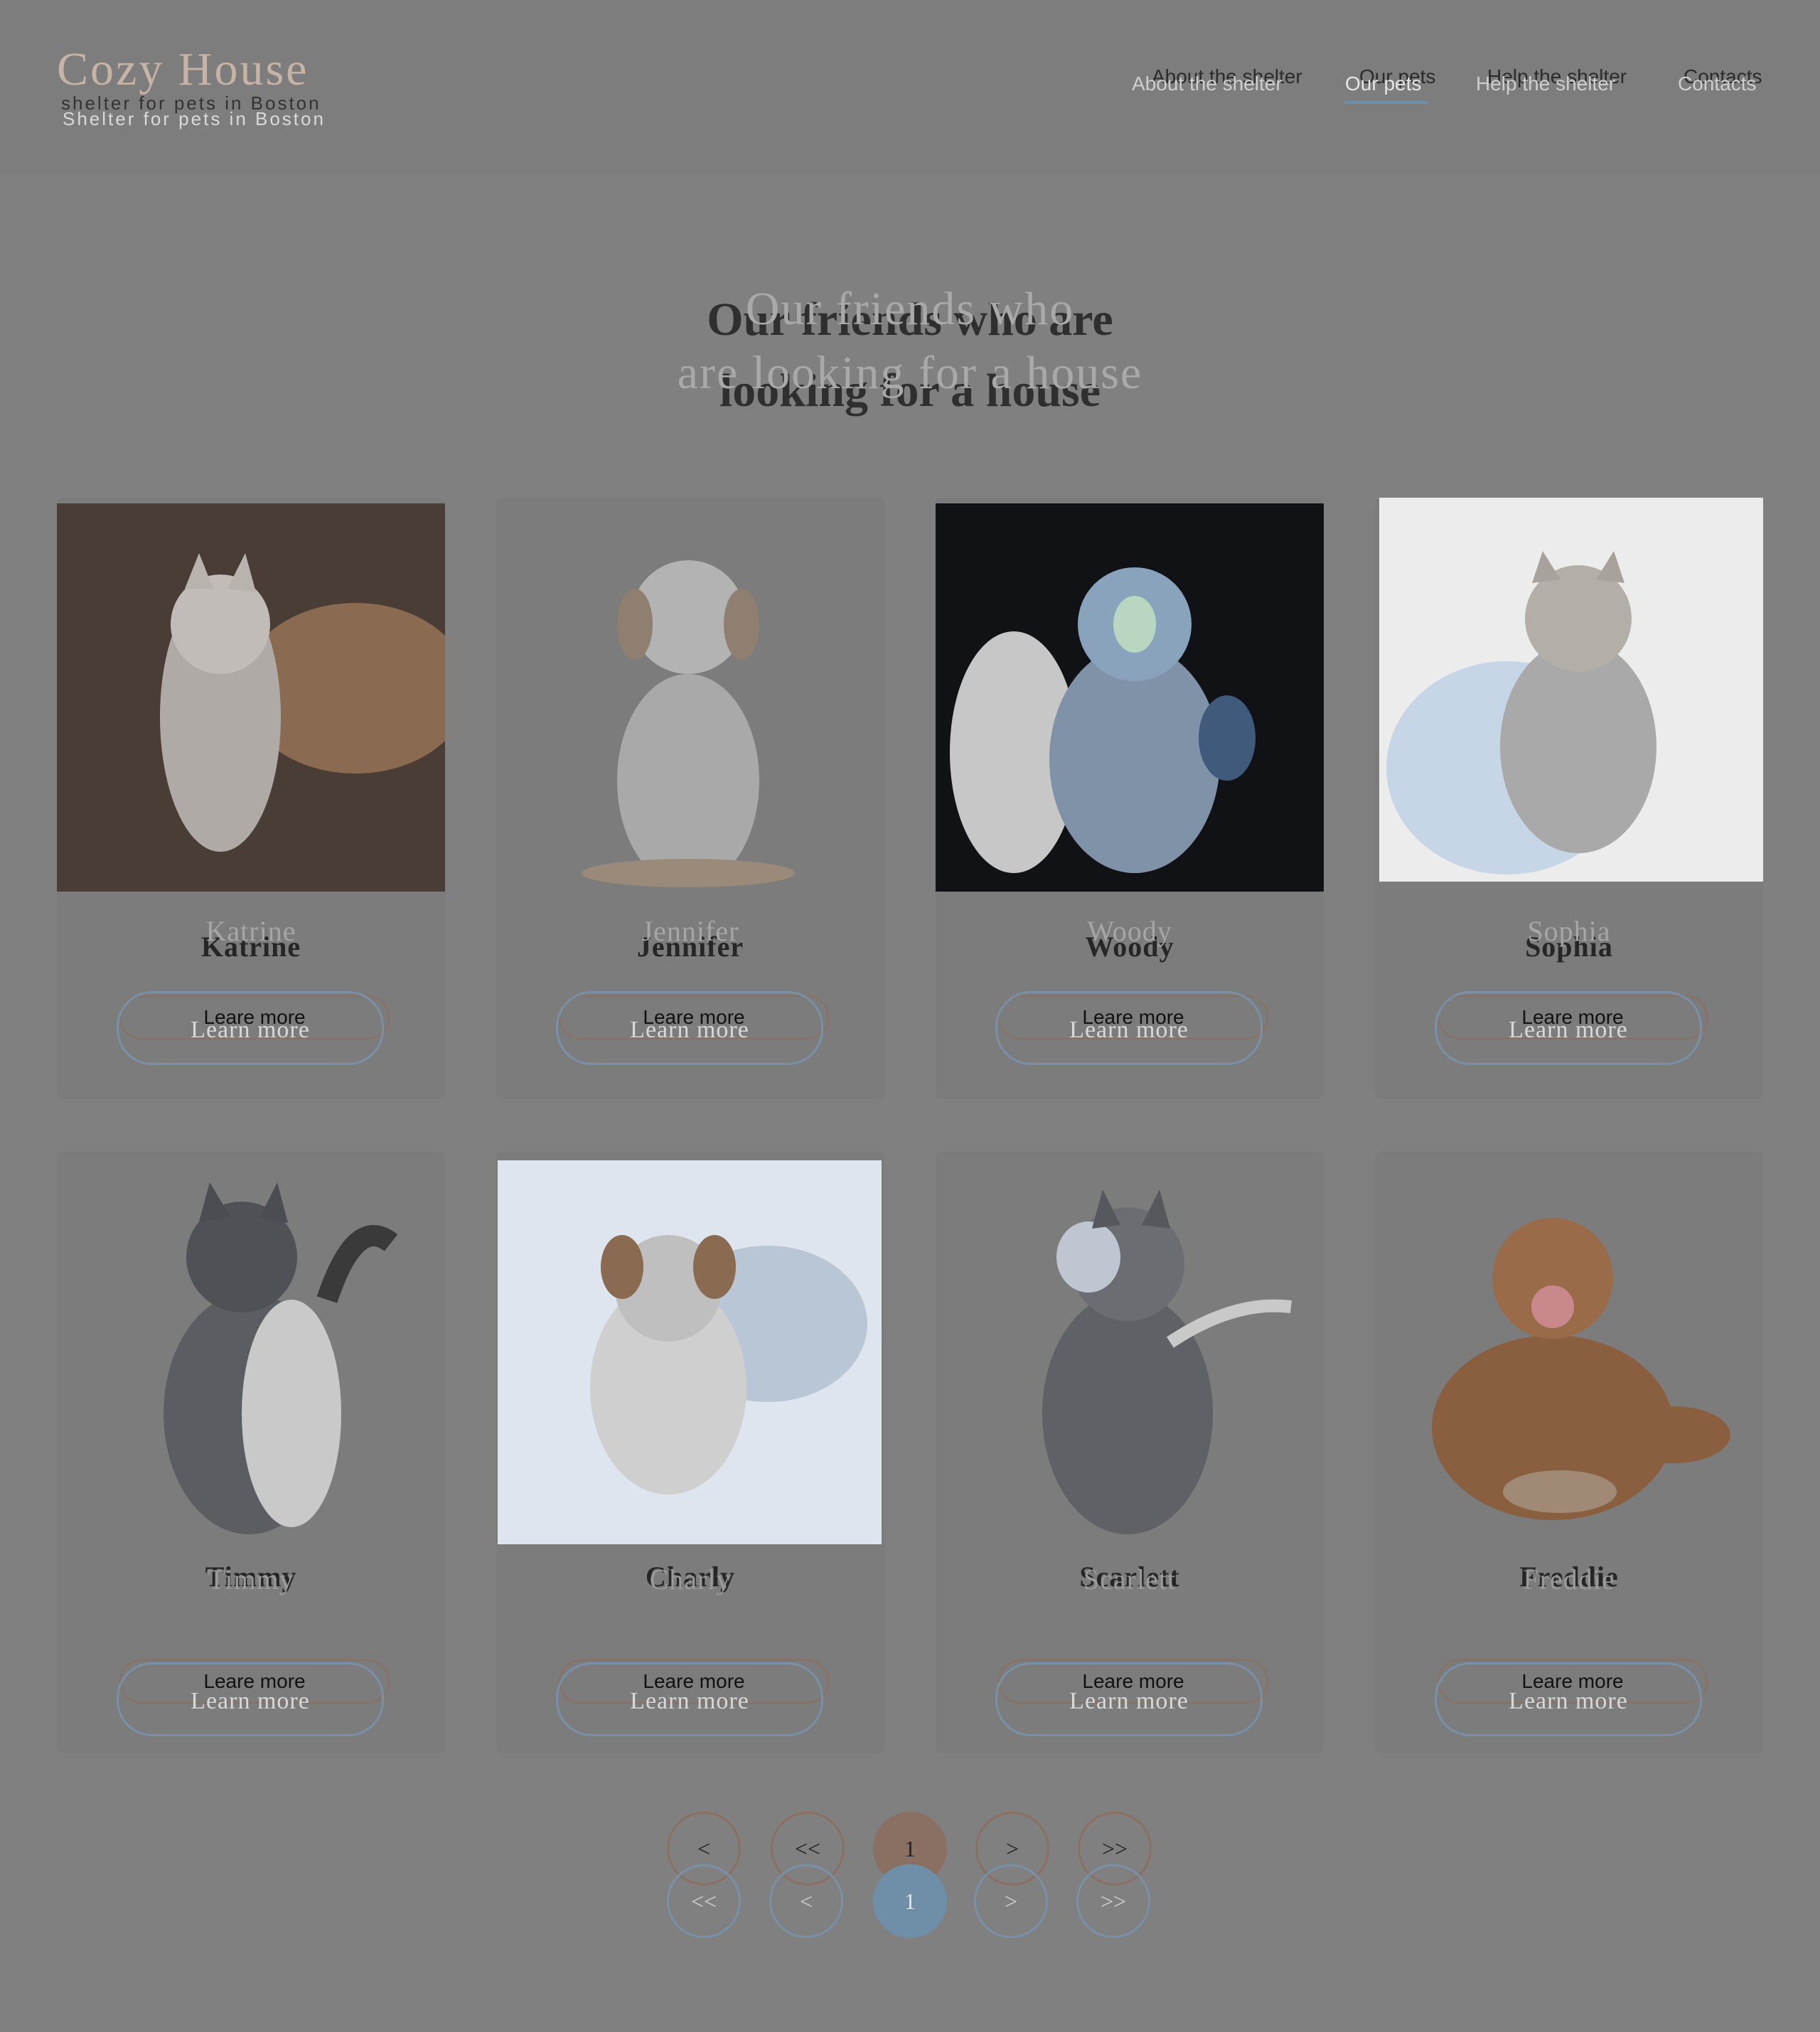 This screenshot has width=1820, height=2032. What do you see at coordinates (1130, 1579) in the screenshot?
I see `pet-name: Scarlett` at bounding box center [1130, 1579].